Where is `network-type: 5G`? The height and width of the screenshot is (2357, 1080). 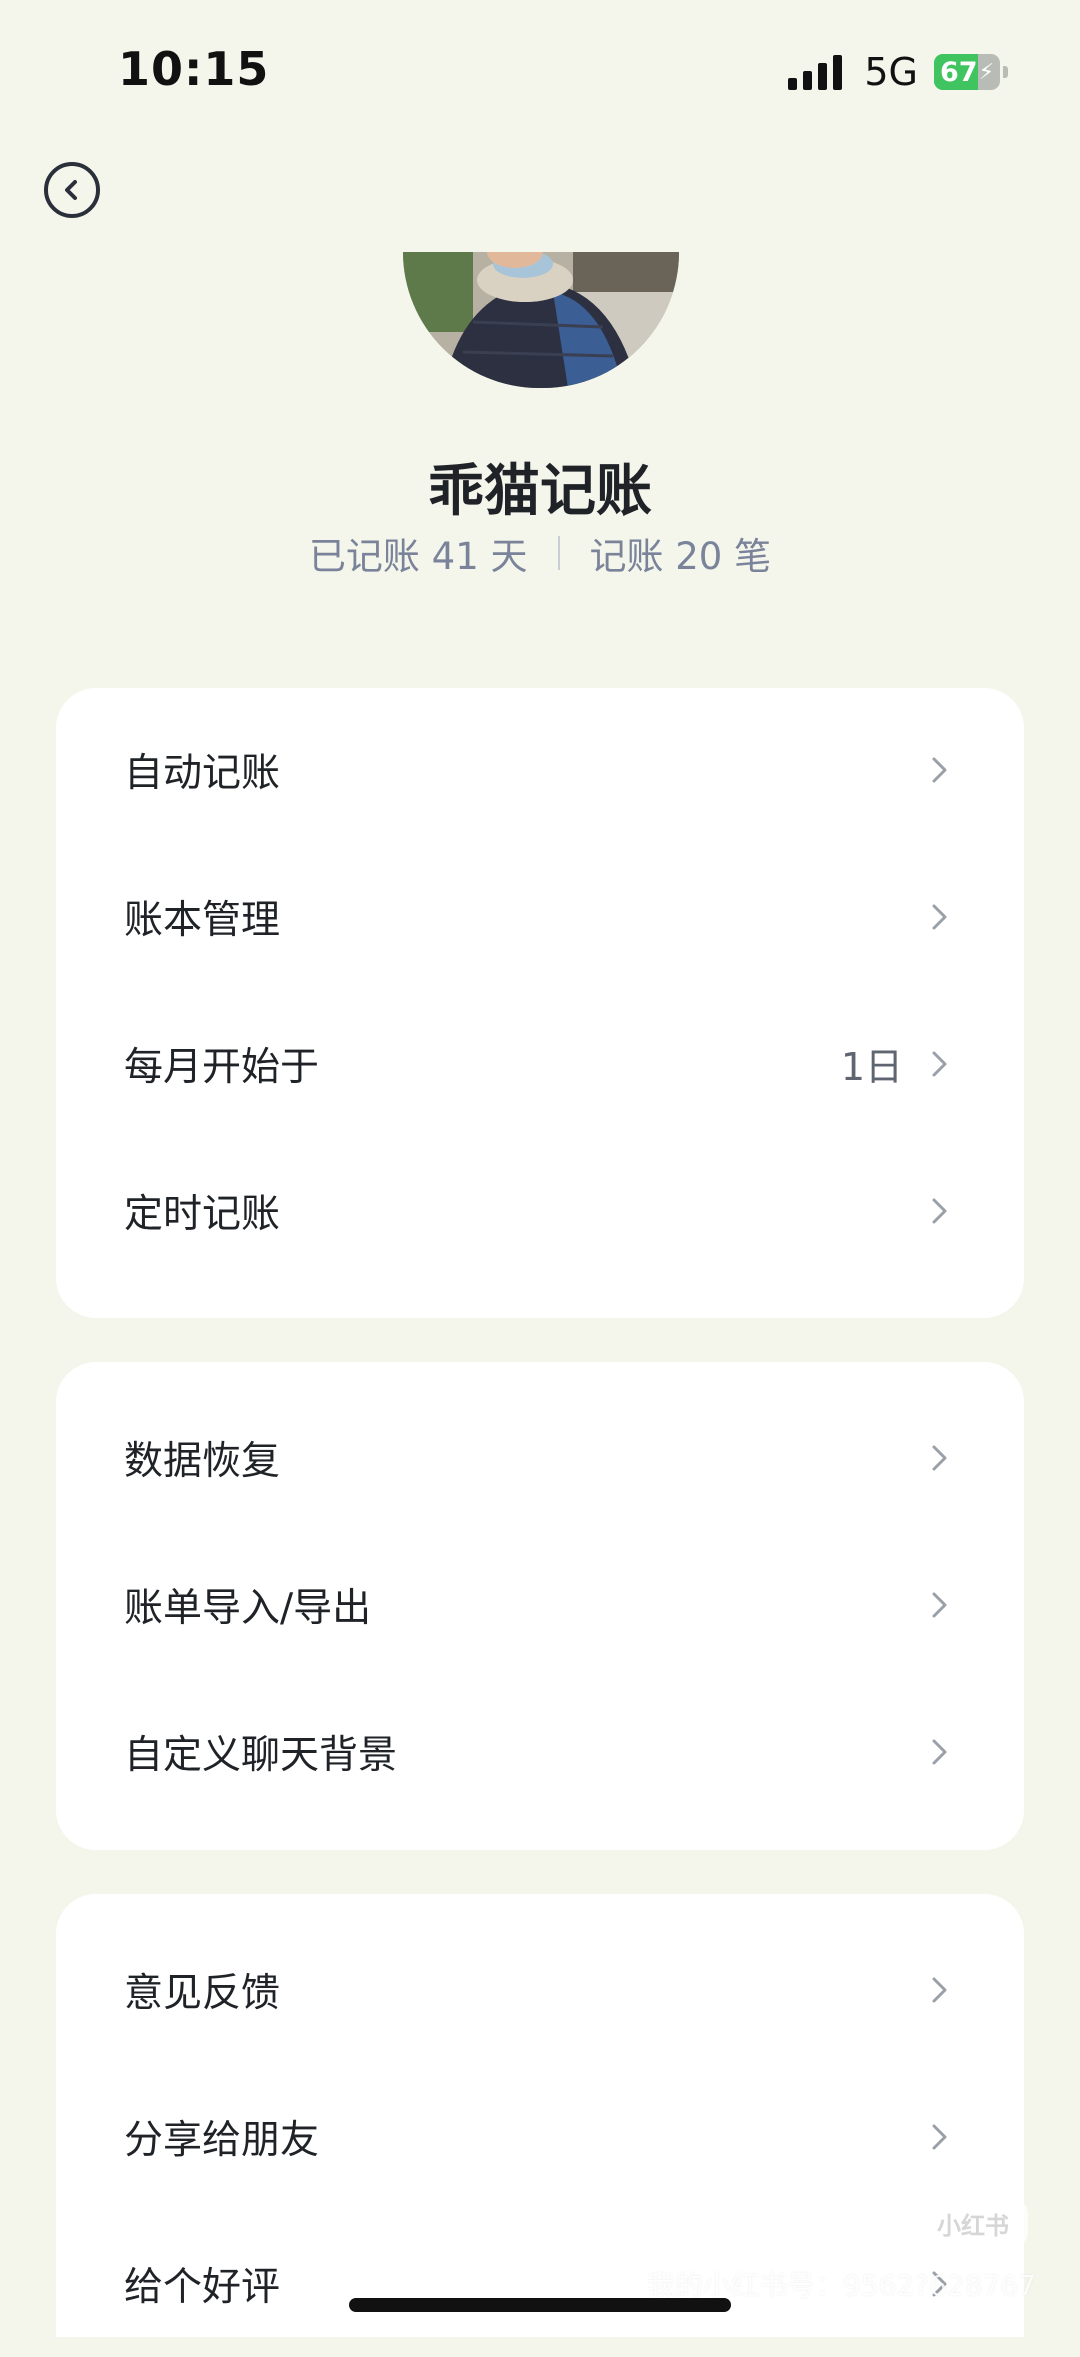 network-type: 5G is located at coordinates (891, 72).